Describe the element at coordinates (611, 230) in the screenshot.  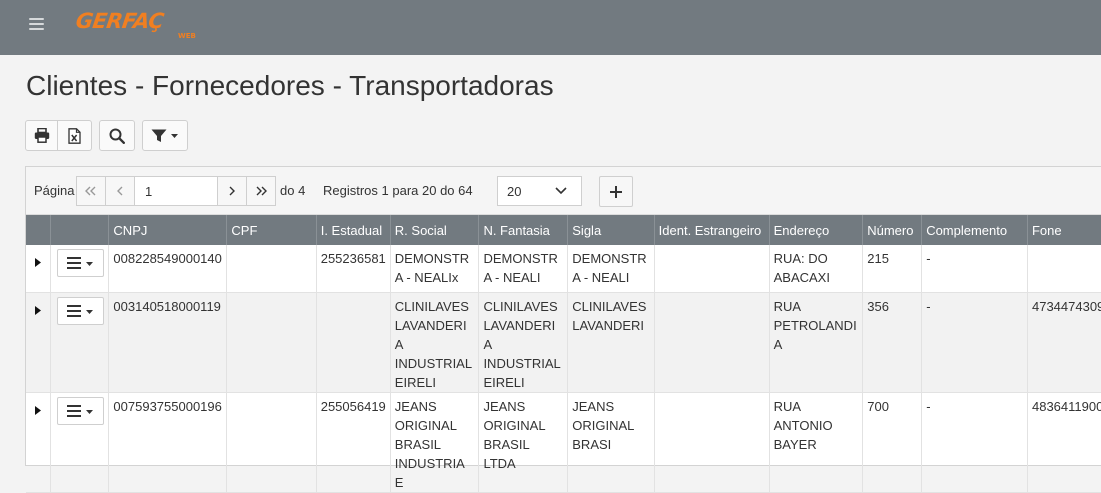
I see `col-sigla: Sigla` at that location.